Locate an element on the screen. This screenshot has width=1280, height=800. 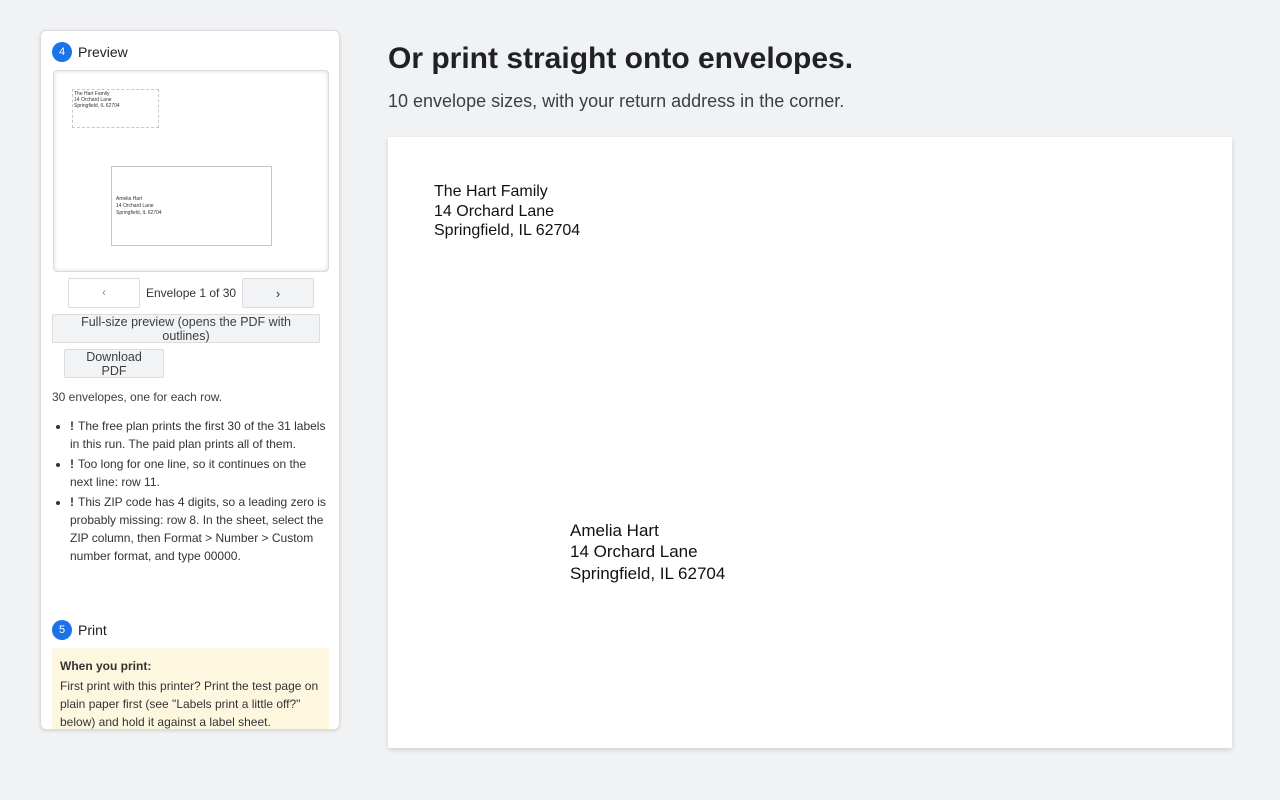
step-number-badge: 5 is located at coordinates (62, 630).